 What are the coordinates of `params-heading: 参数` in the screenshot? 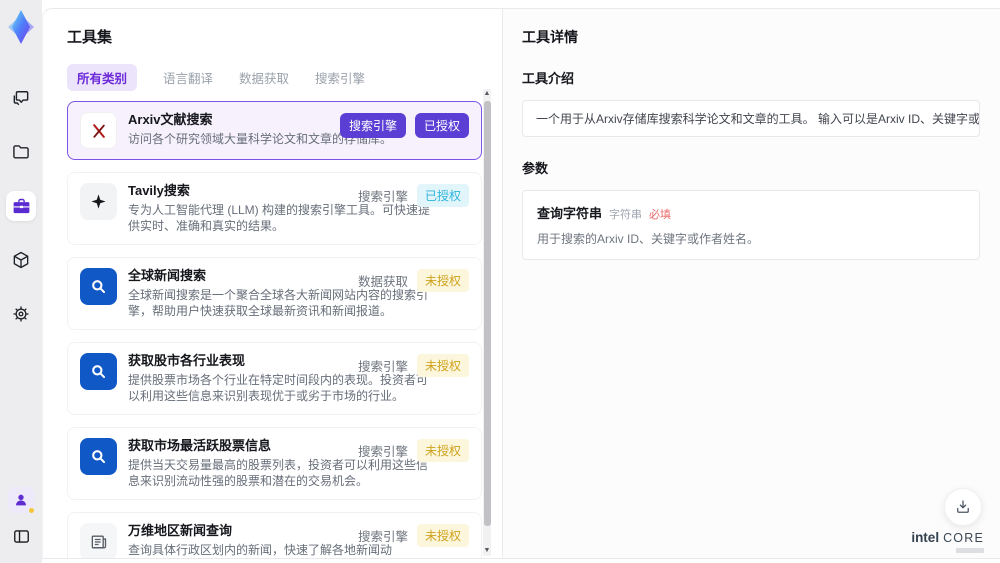 It's located at (535, 168).